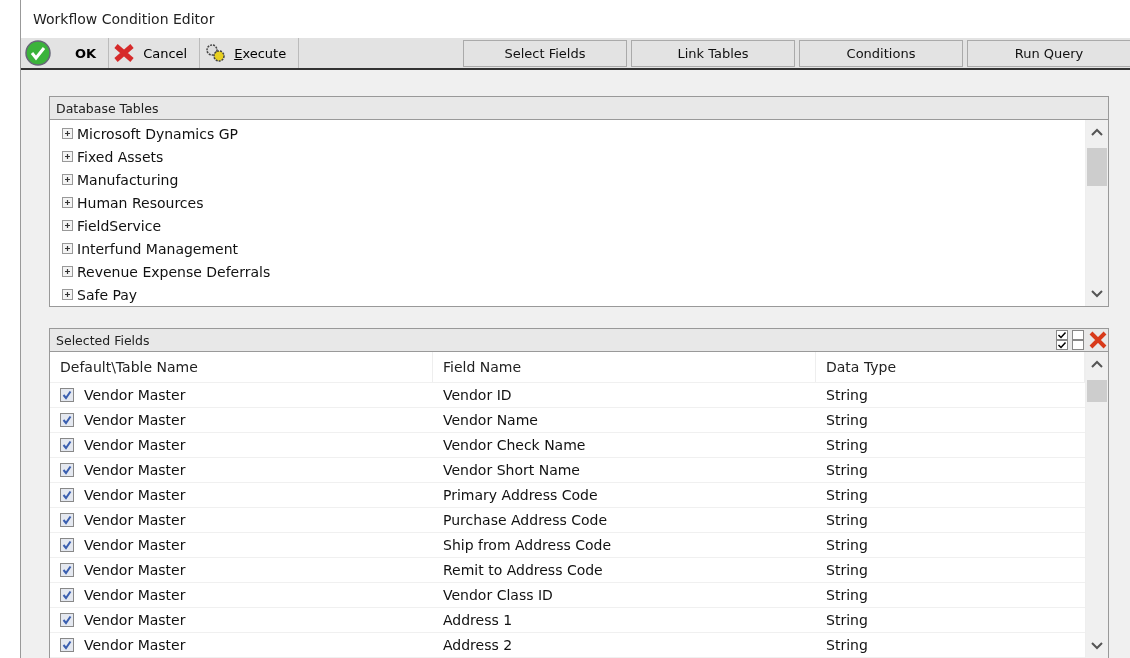 The image size is (1130, 658). Describe the element at coordinates (124, 19) in the screenshot. I see `window-title: Workflow Condition Editor` at that location.